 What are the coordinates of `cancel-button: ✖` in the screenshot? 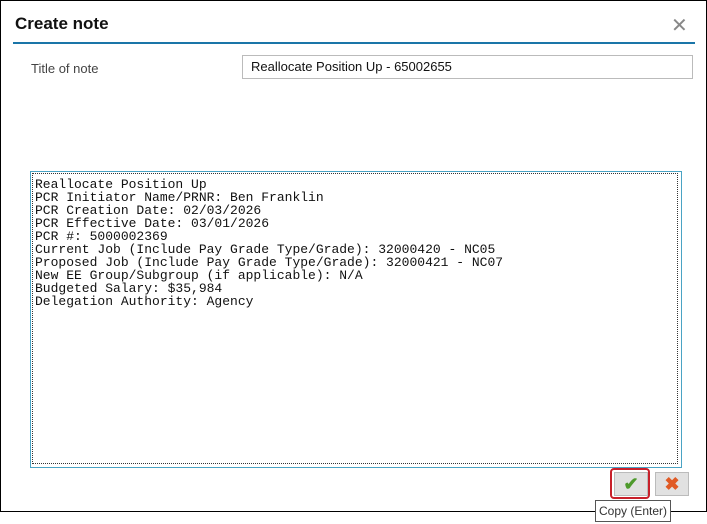 It's located at (672, 484).